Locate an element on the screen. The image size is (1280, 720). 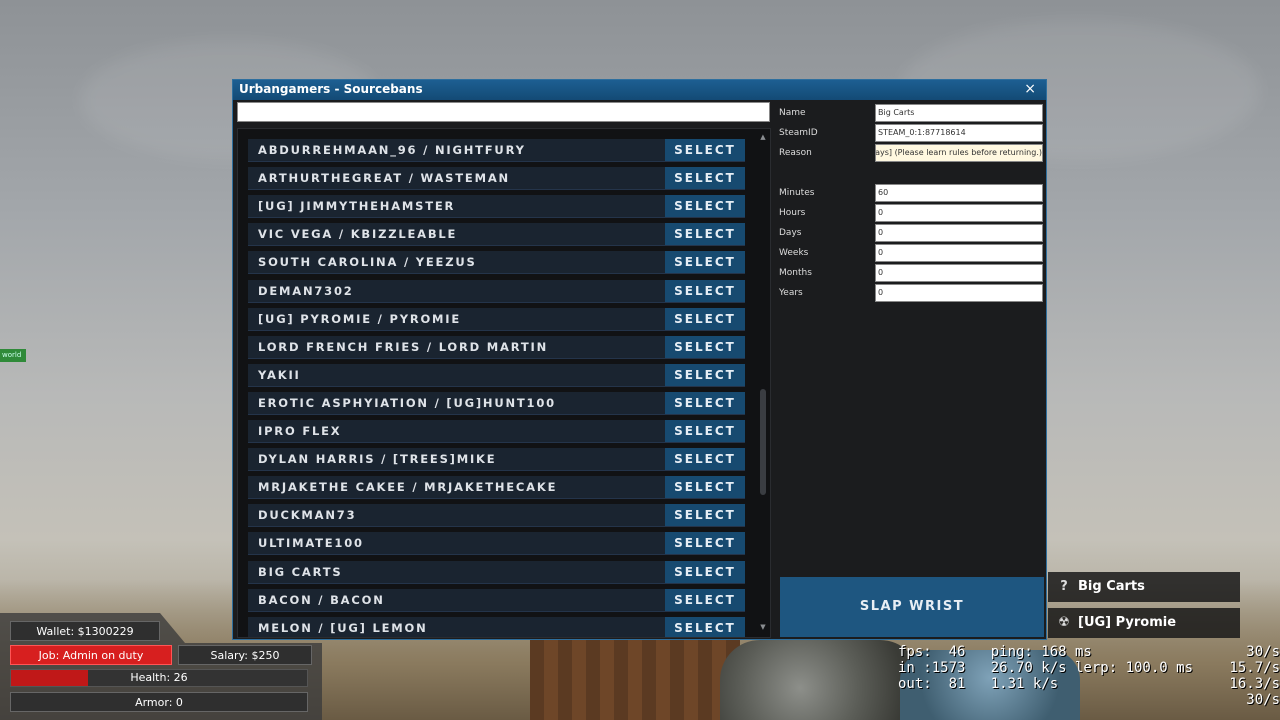
name-field: Big Carts is located at coordinates (959, 113).